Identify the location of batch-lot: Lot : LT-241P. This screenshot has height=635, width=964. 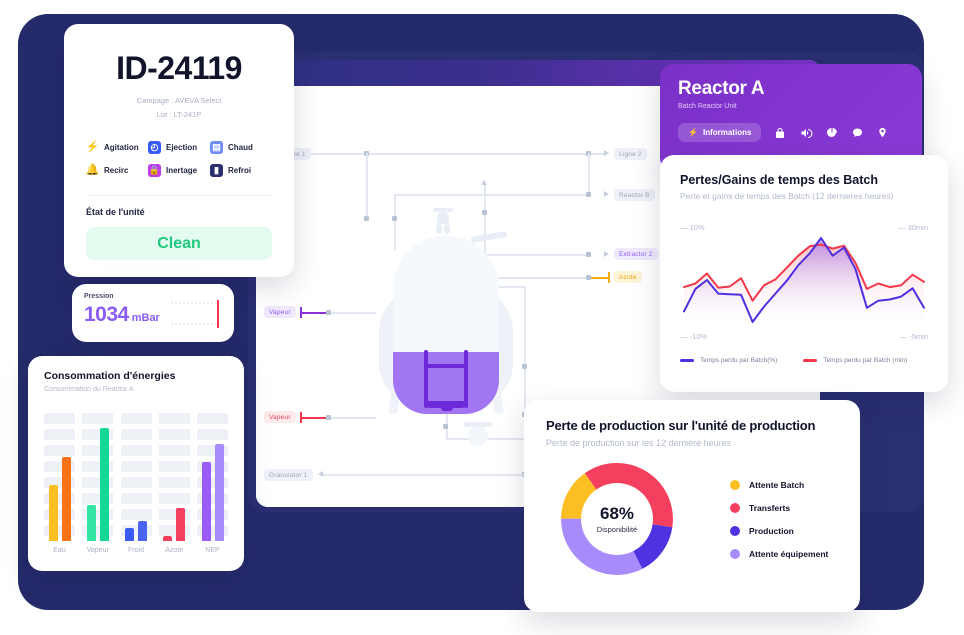
(179, 114).